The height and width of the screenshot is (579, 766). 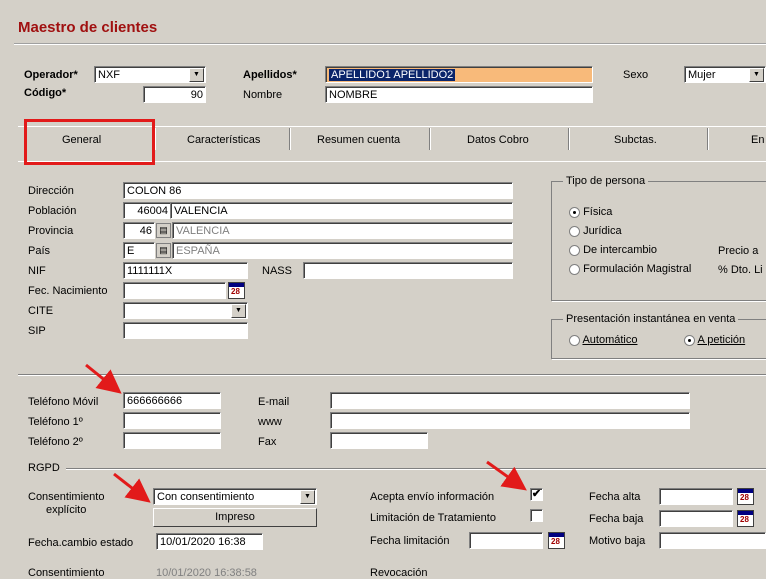 What do you see at coordinates (132, 487) in the screenshot?
I see `arrow-consent-icon` at bounding box center [132, 487].